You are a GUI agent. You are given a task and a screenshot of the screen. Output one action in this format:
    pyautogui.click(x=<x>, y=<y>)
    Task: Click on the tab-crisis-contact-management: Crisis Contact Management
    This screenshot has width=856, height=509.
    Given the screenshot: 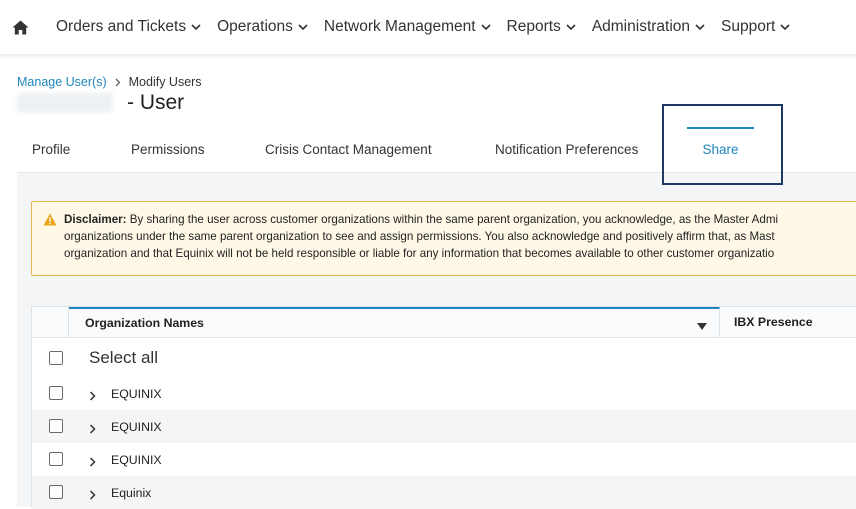 What is the action you would take?
    pyautogui.click(x=348, y=149)
    